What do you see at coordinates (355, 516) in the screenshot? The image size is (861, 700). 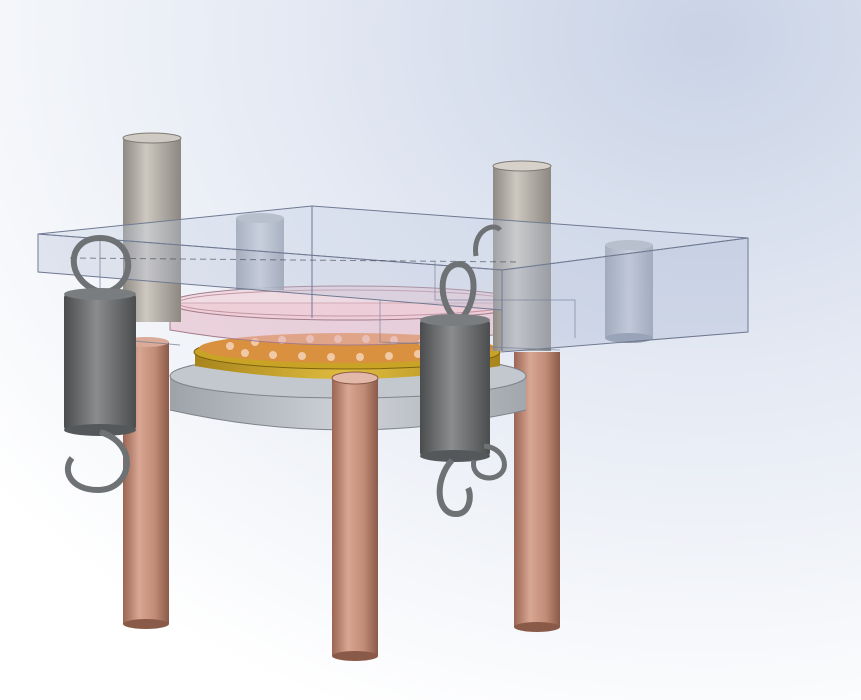 I see `copper-rod-front` at bounding box center [355, 516].